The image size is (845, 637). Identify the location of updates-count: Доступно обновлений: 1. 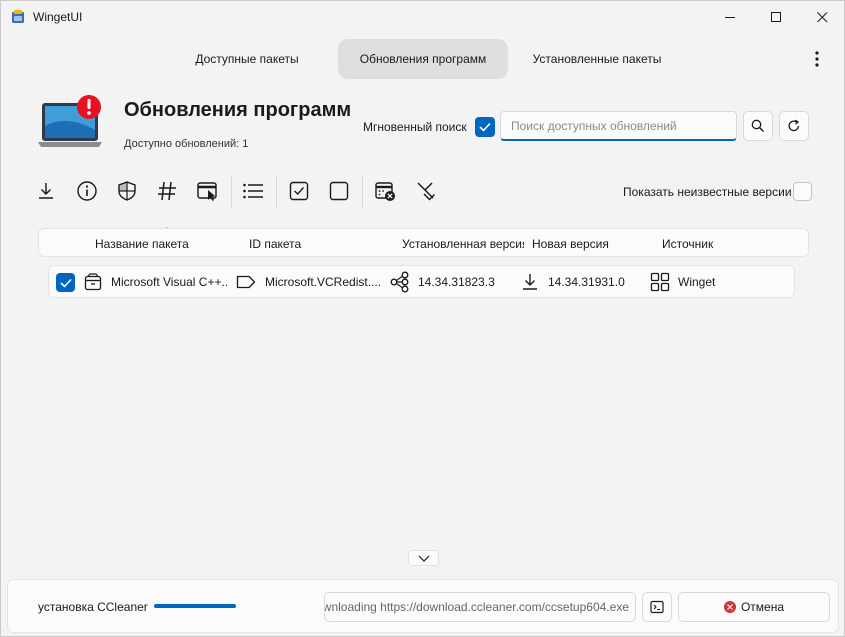
(186, 144).